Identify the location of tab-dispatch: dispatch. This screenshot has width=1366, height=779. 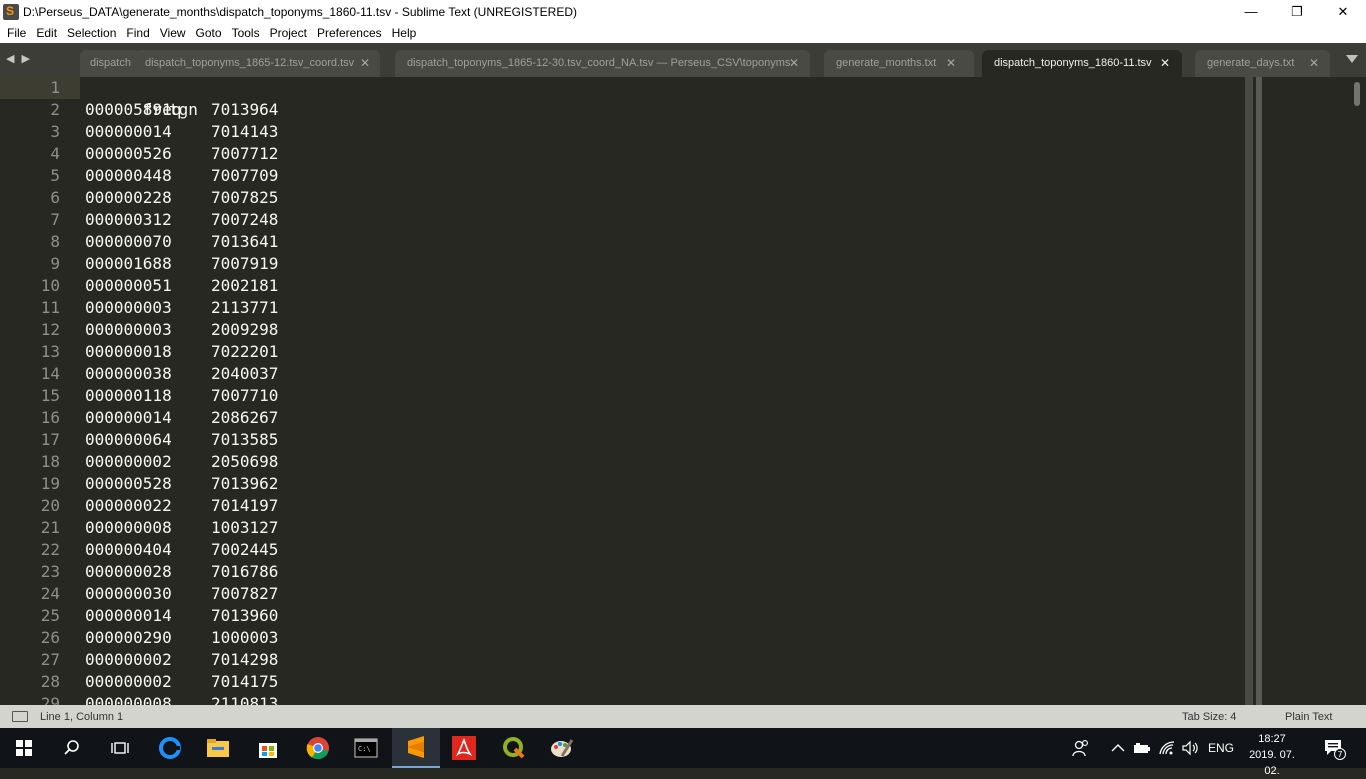
(110, 63).